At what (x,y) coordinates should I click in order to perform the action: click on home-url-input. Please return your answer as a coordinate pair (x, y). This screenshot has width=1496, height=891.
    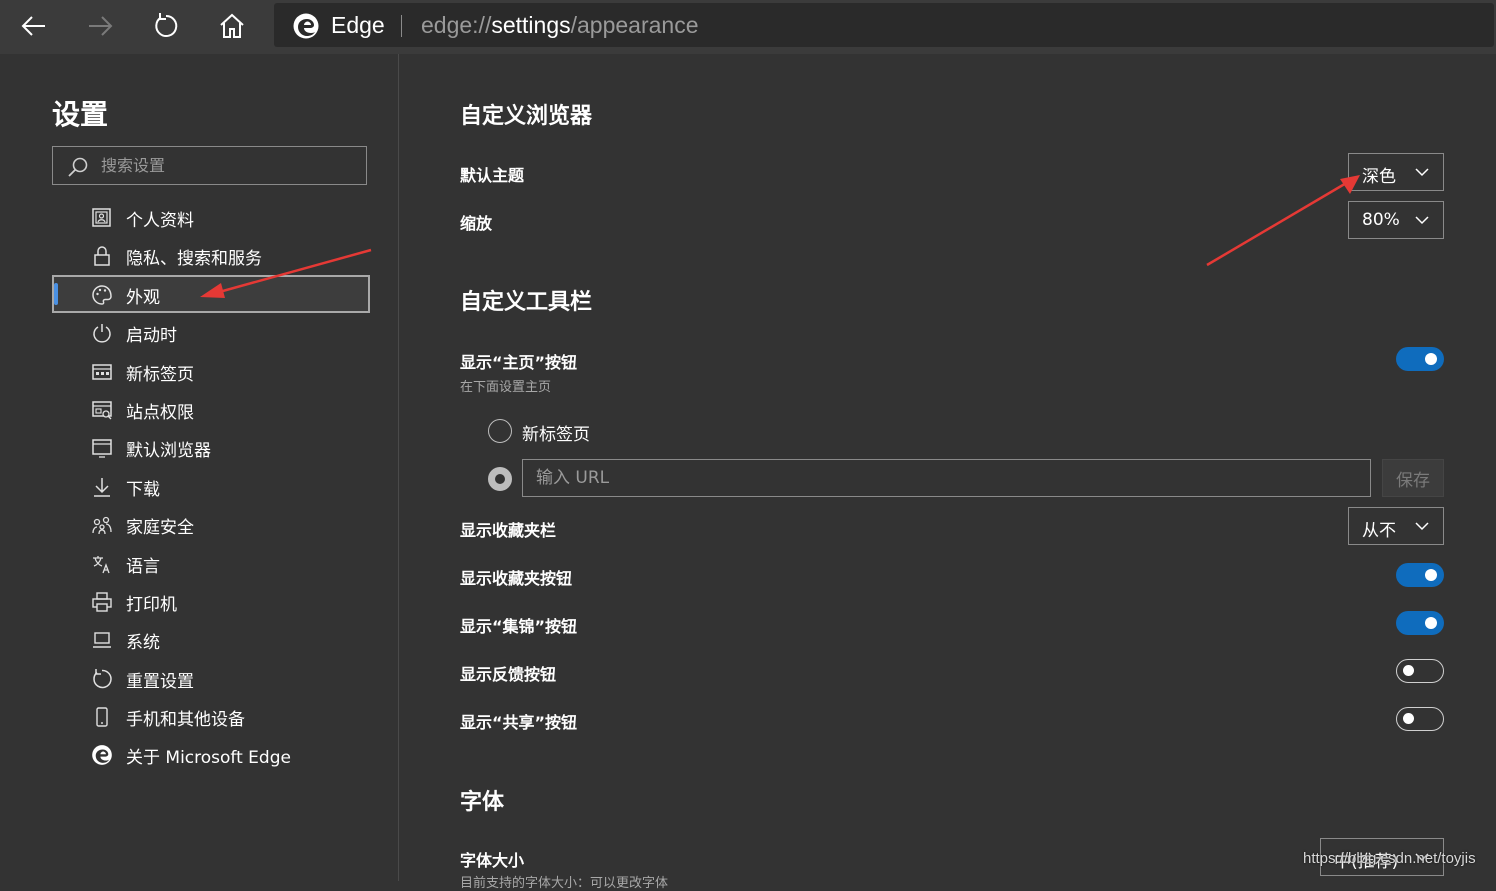
    Looking at the image, I should click on (946, 478).